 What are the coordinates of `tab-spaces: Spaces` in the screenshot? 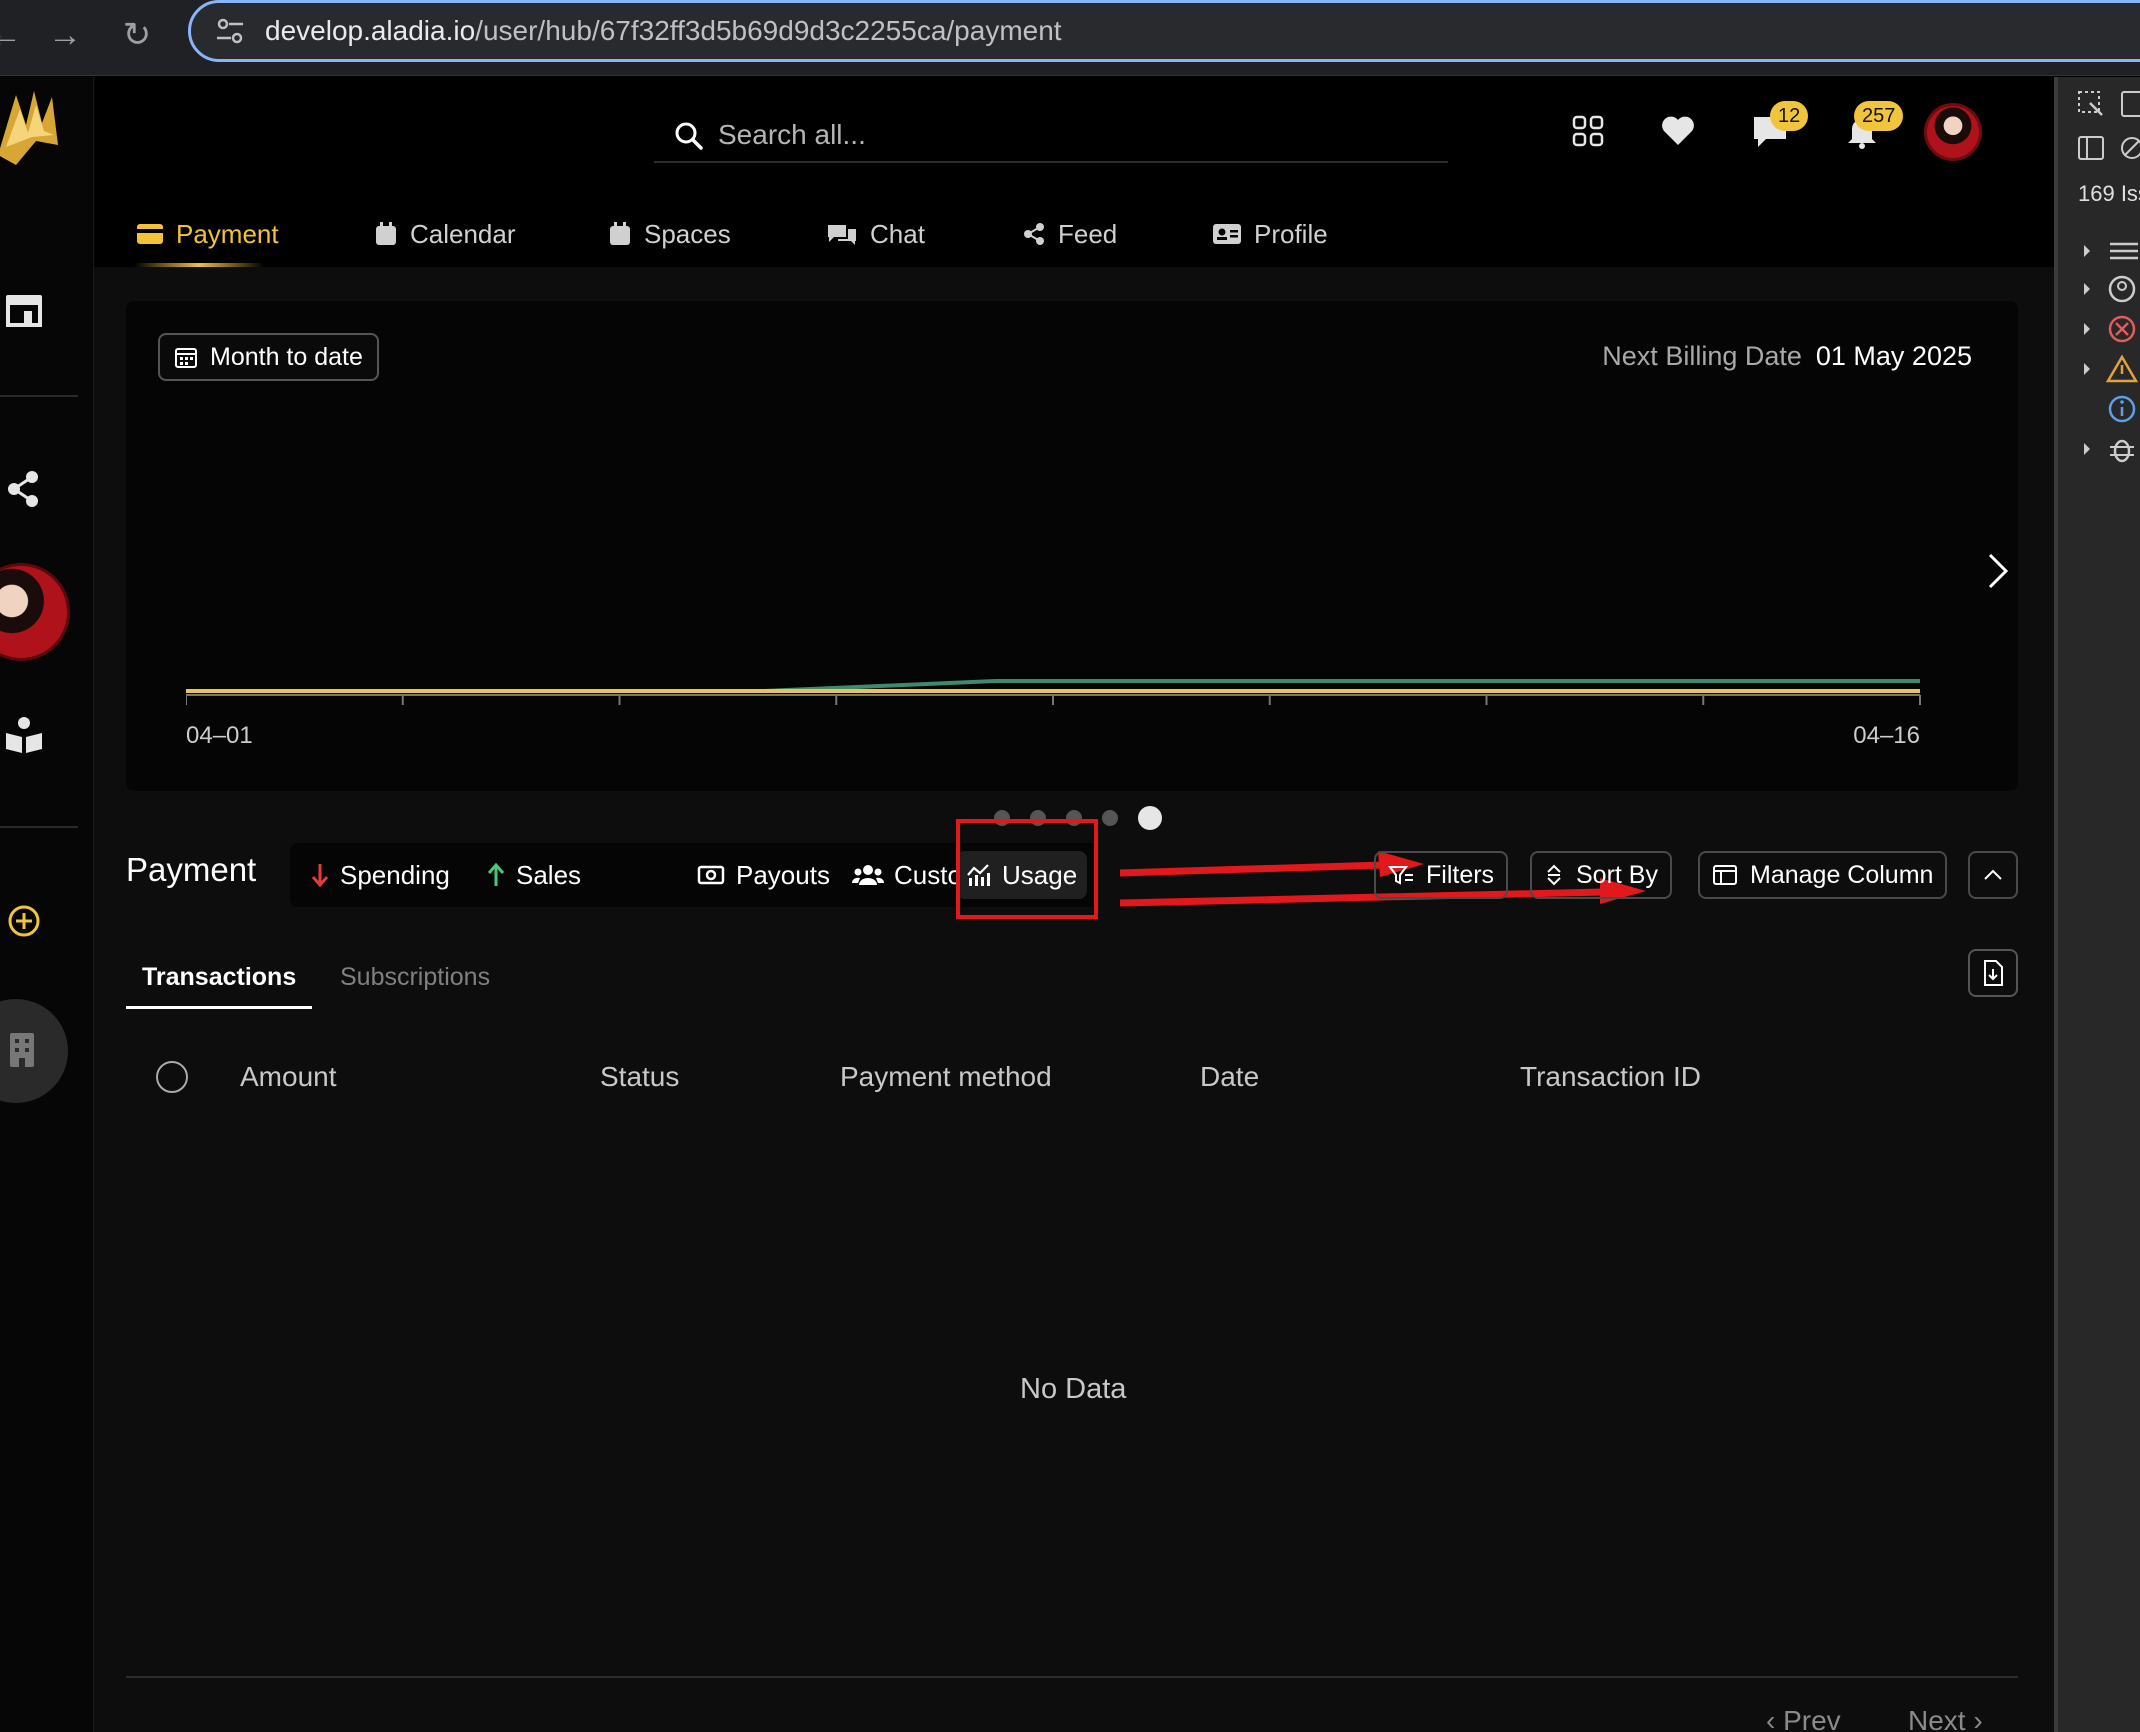 It's located at (669, 234).